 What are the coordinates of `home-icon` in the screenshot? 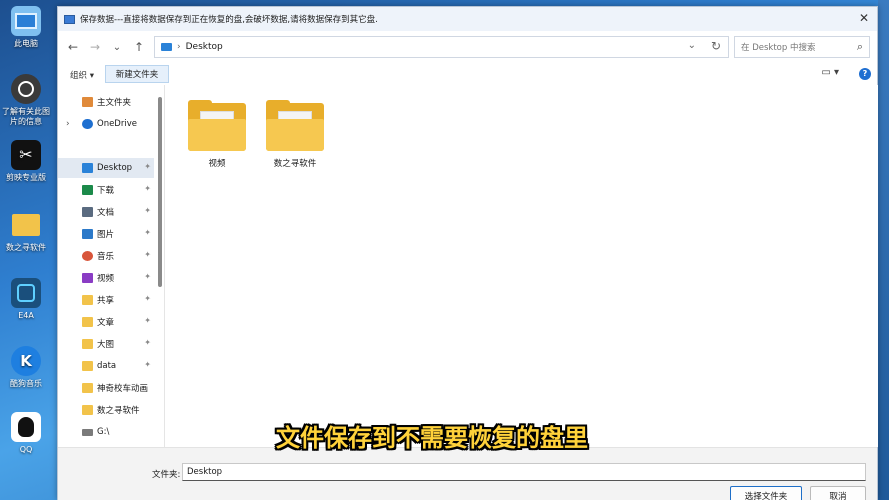 It's located at (87, 102).